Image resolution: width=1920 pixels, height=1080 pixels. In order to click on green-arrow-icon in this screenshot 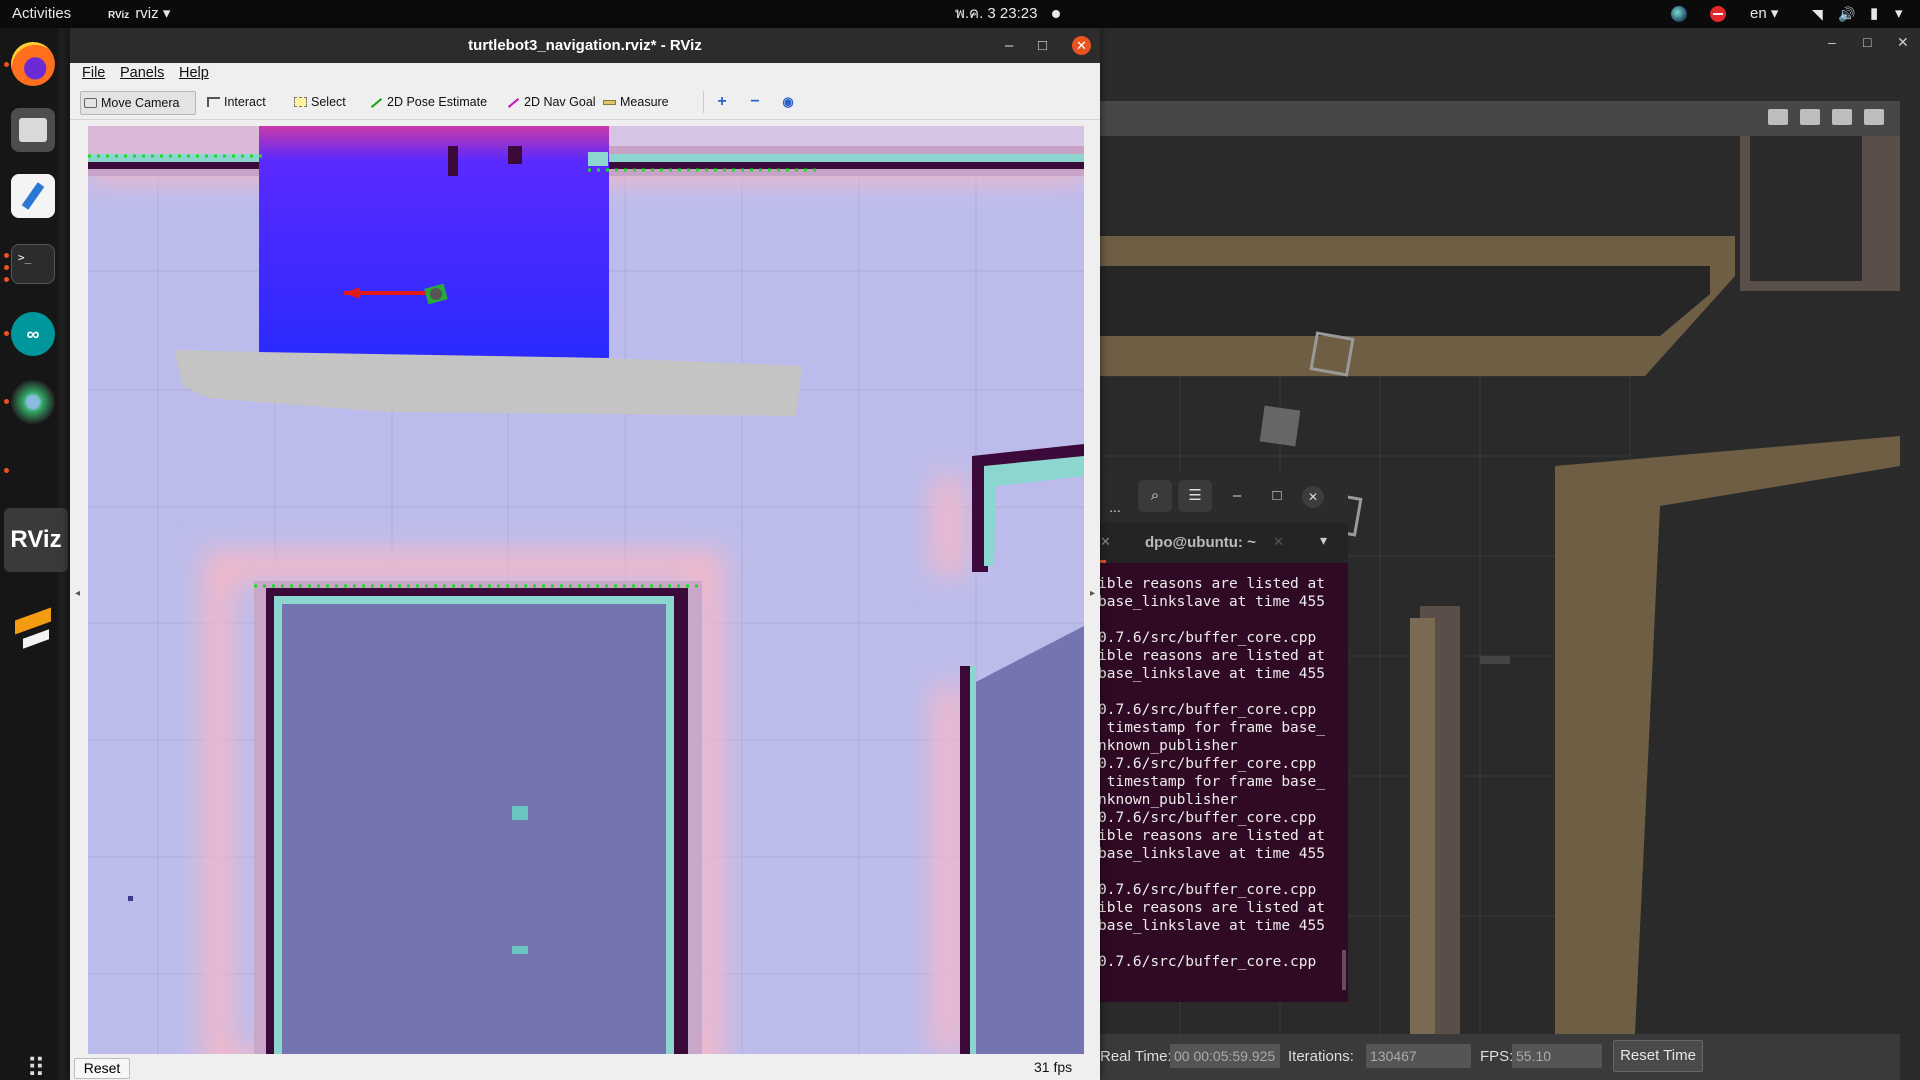, I will do `click(376, 103)`.